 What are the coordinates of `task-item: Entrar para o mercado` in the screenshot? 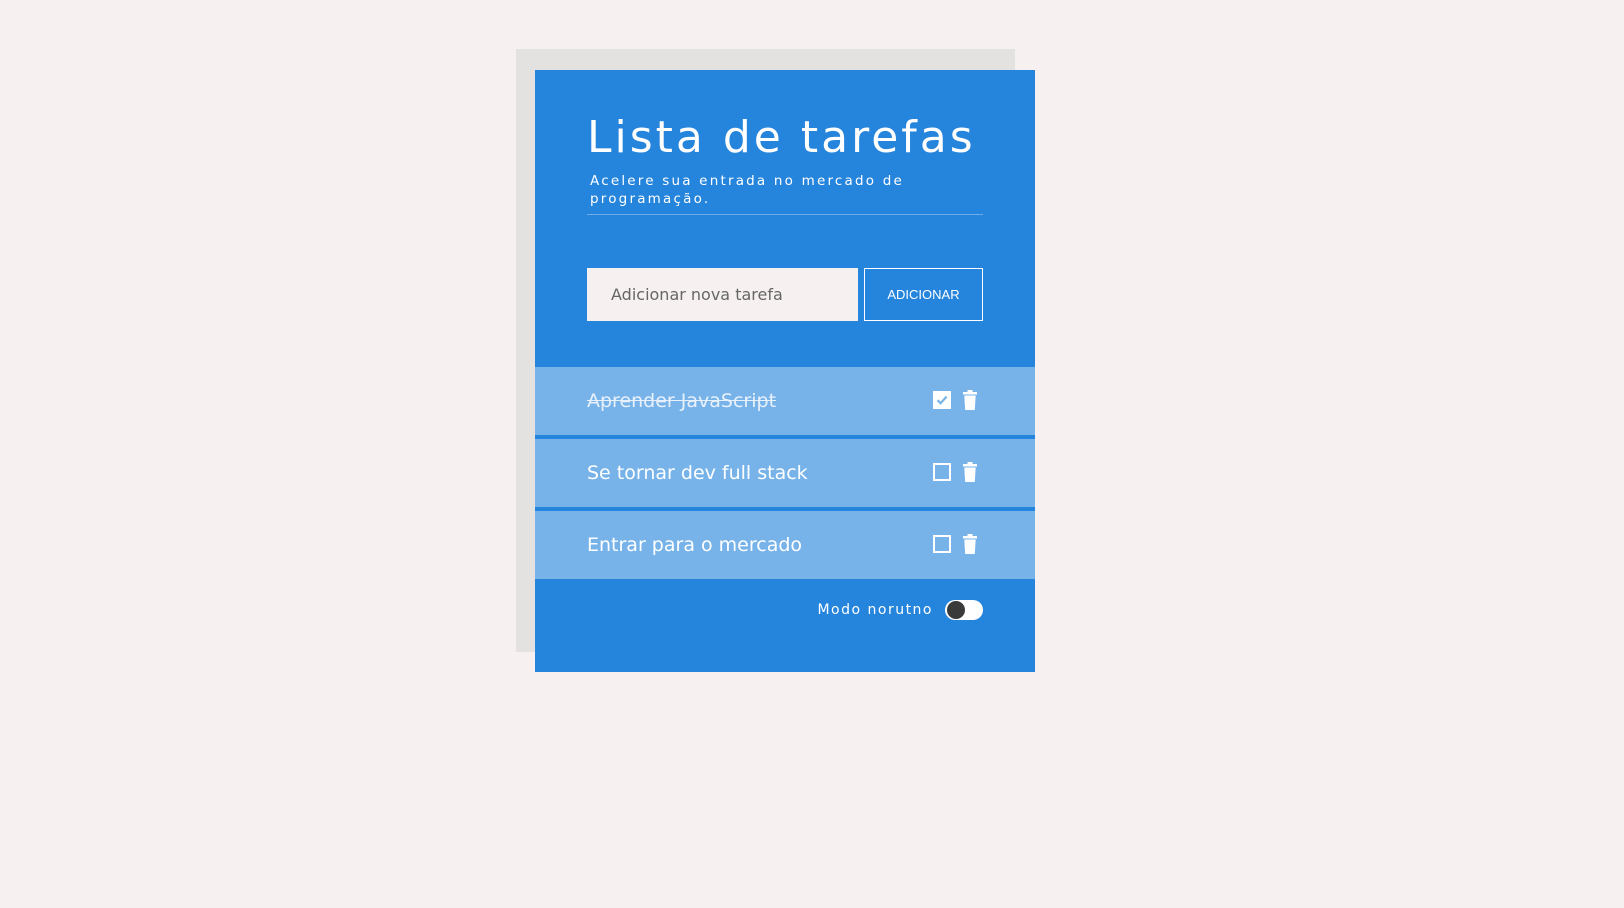 It's located at (785, 545).